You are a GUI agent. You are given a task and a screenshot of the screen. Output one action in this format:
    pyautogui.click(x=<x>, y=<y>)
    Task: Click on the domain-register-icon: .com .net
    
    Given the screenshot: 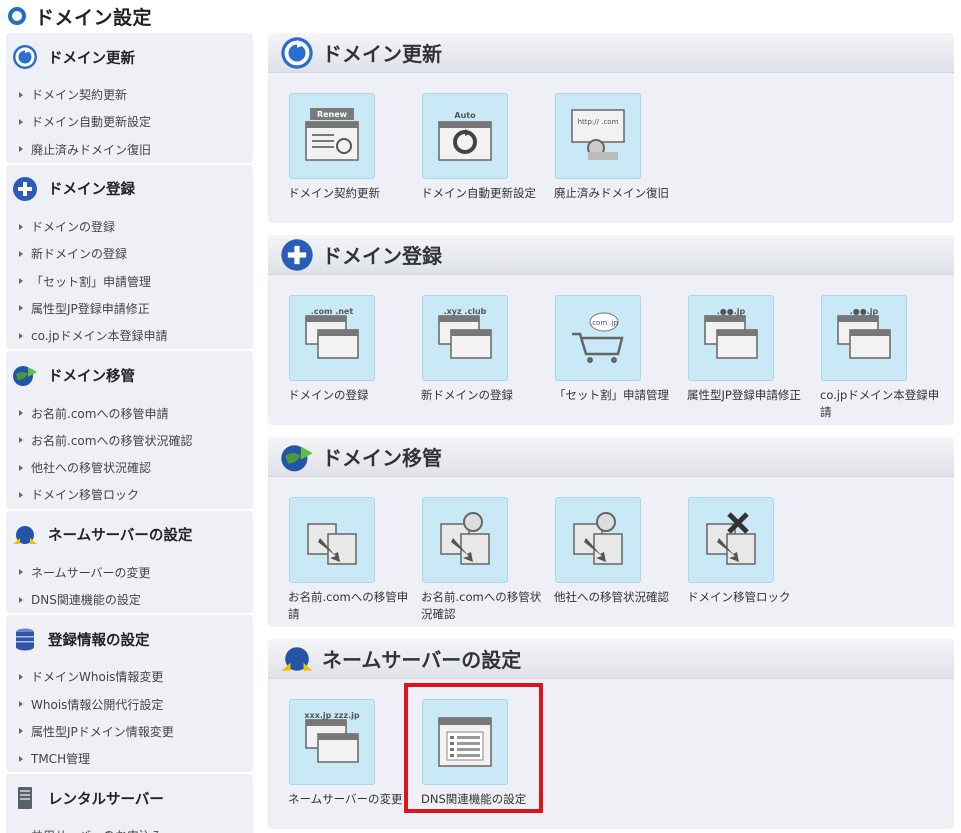 What is the action you would take?
    pyautogui.click(x=332, y=338)
    